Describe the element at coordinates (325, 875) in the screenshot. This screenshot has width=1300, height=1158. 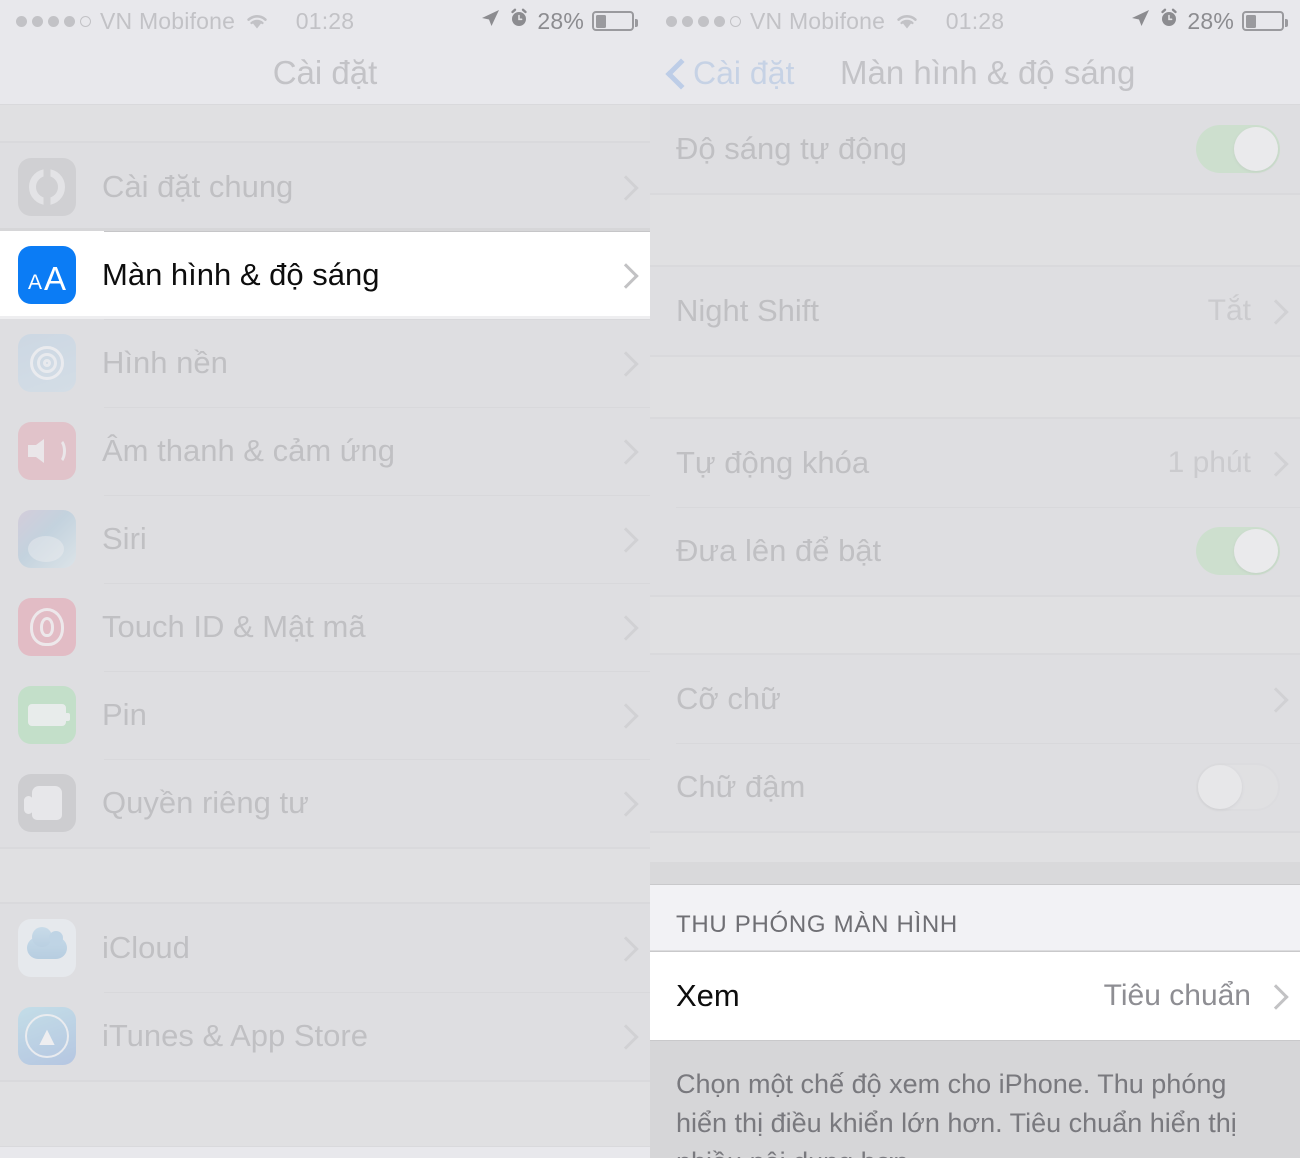
I see `list-section-gap` at that location.